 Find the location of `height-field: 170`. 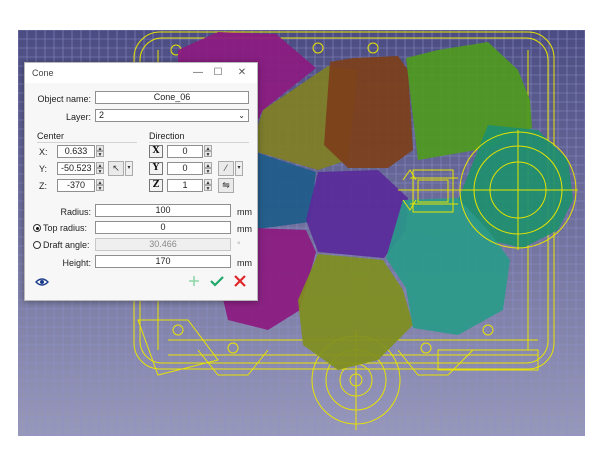

height-field: 170 is located at coordinates (163, 261).